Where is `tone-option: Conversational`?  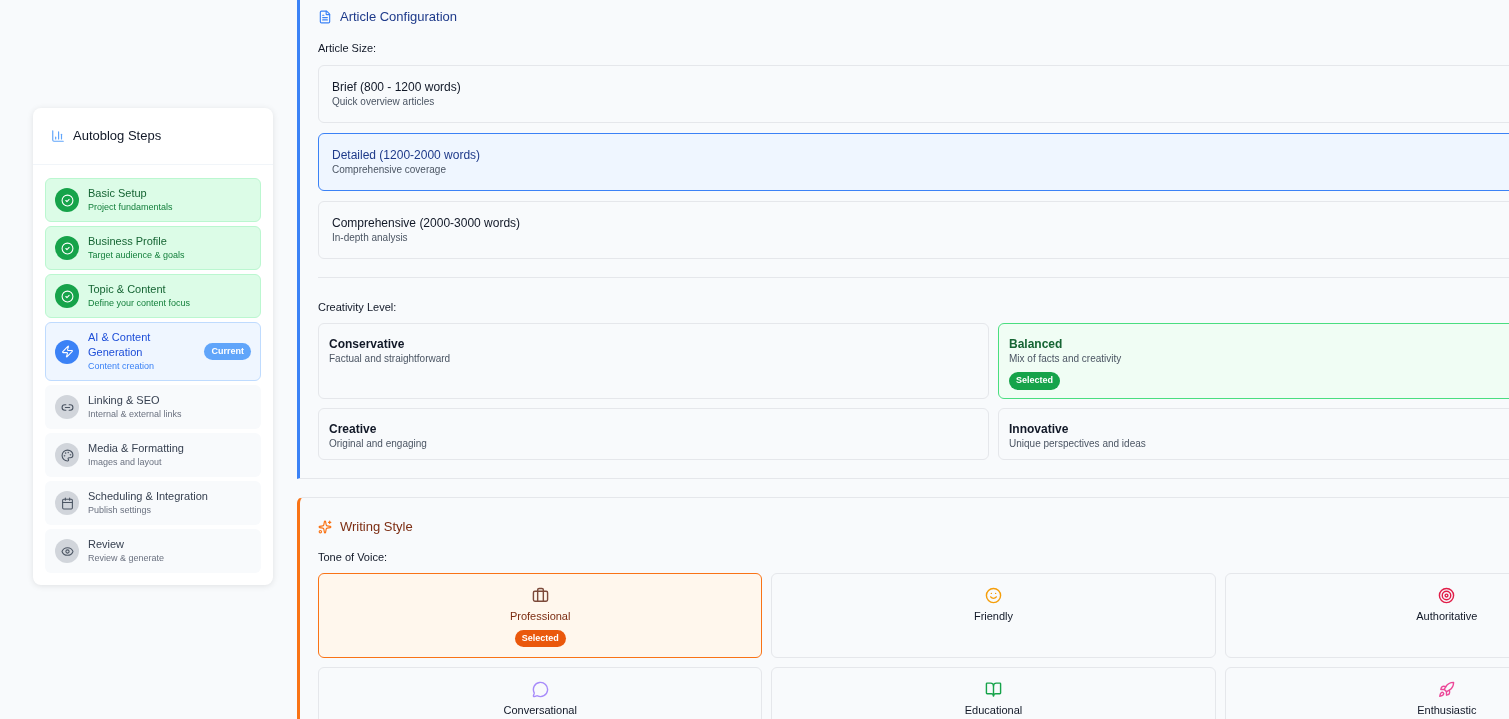
tone-option: Conversational is located at coordinates (540, 693).